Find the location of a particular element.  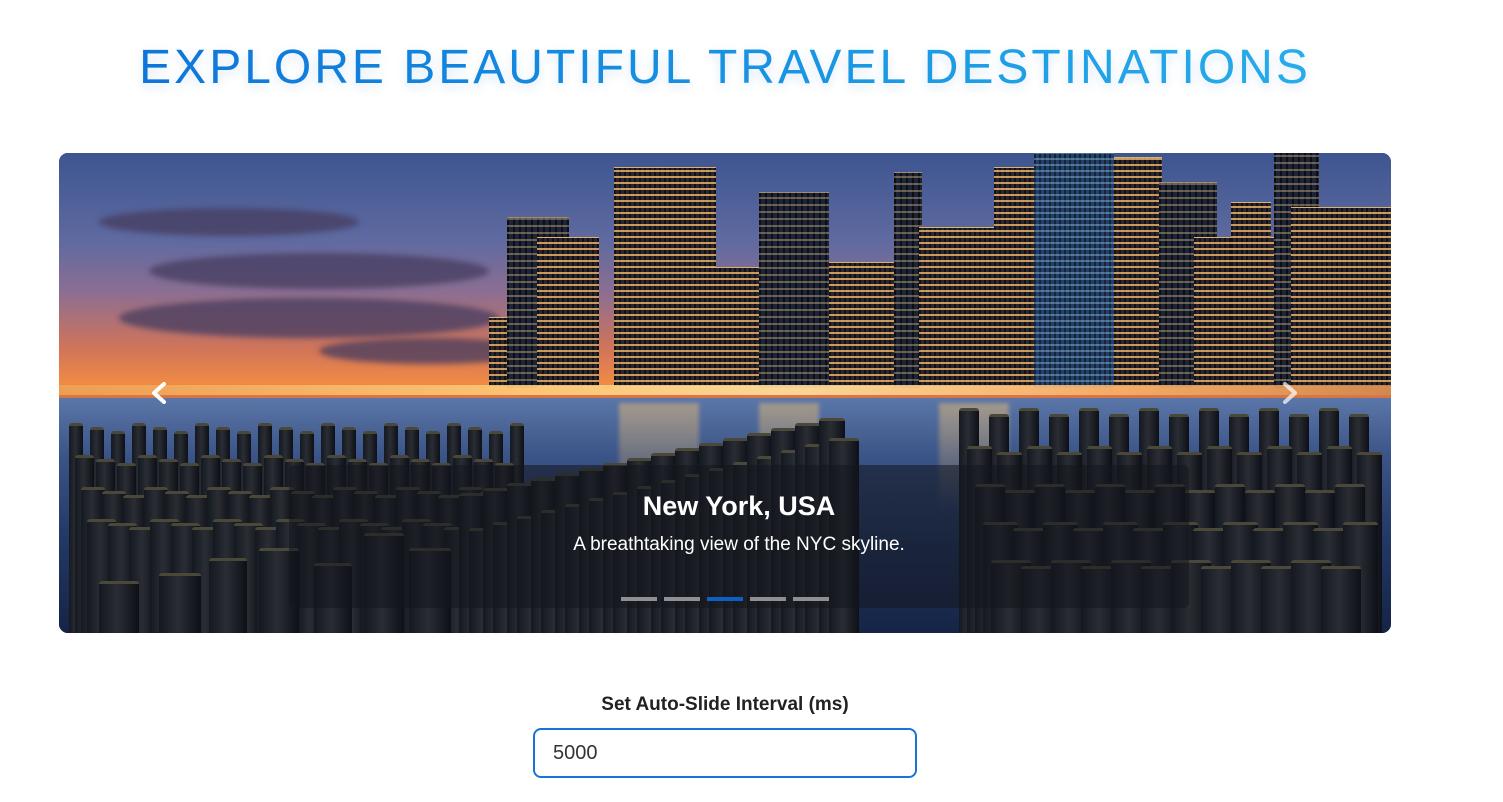

chevron-left-icon is located at coordinates (159, 393).